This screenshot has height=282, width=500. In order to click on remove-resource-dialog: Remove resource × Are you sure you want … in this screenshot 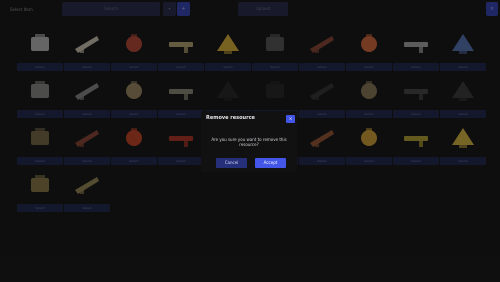, I will do `click(249, 141)`.